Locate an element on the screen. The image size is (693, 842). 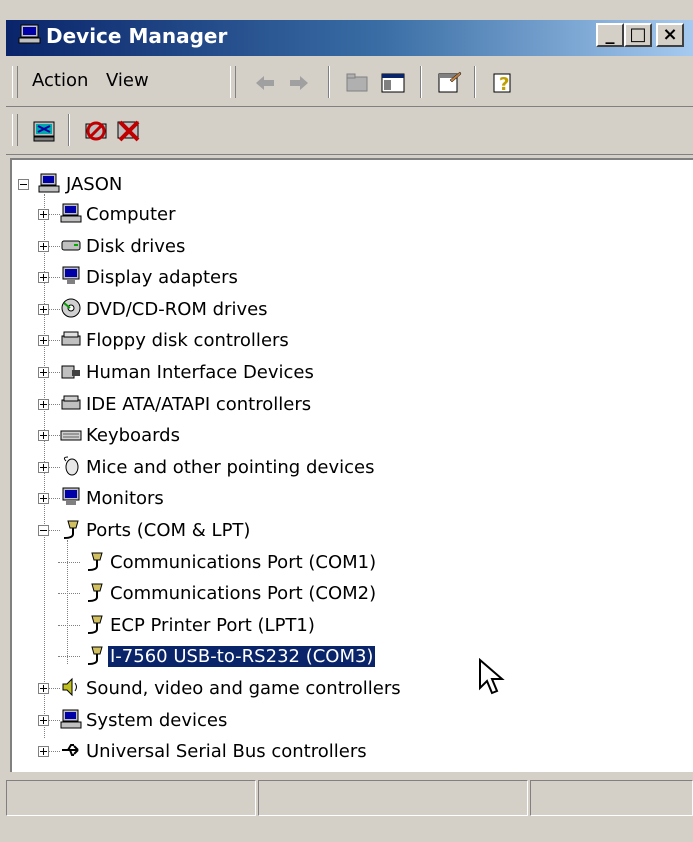
maximize-button: □ is located at coordinates (638, 35).